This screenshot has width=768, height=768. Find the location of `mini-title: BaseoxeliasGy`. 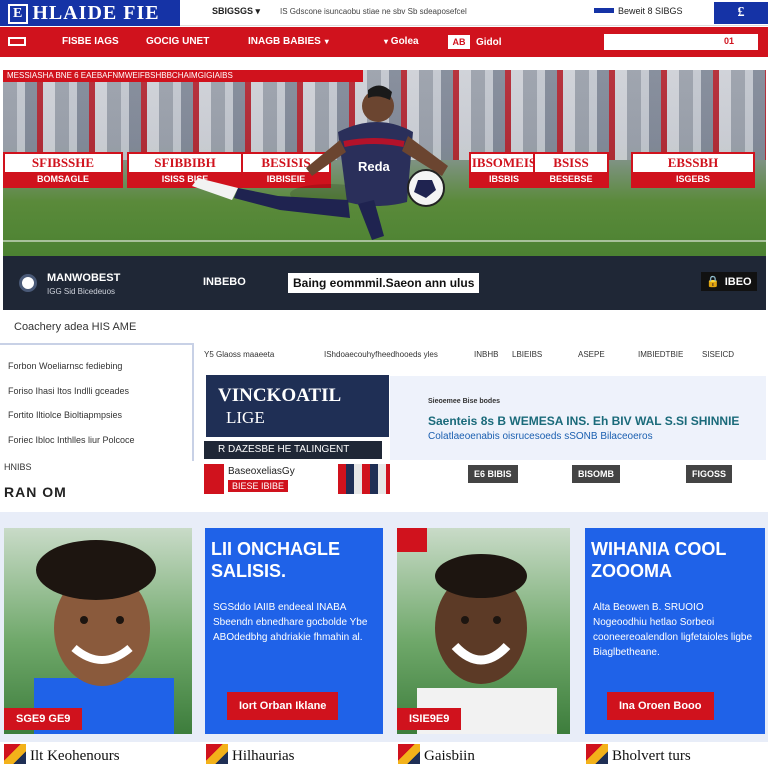

mini-title: BaseoxeliasGy is located at coordinates (261, 471).